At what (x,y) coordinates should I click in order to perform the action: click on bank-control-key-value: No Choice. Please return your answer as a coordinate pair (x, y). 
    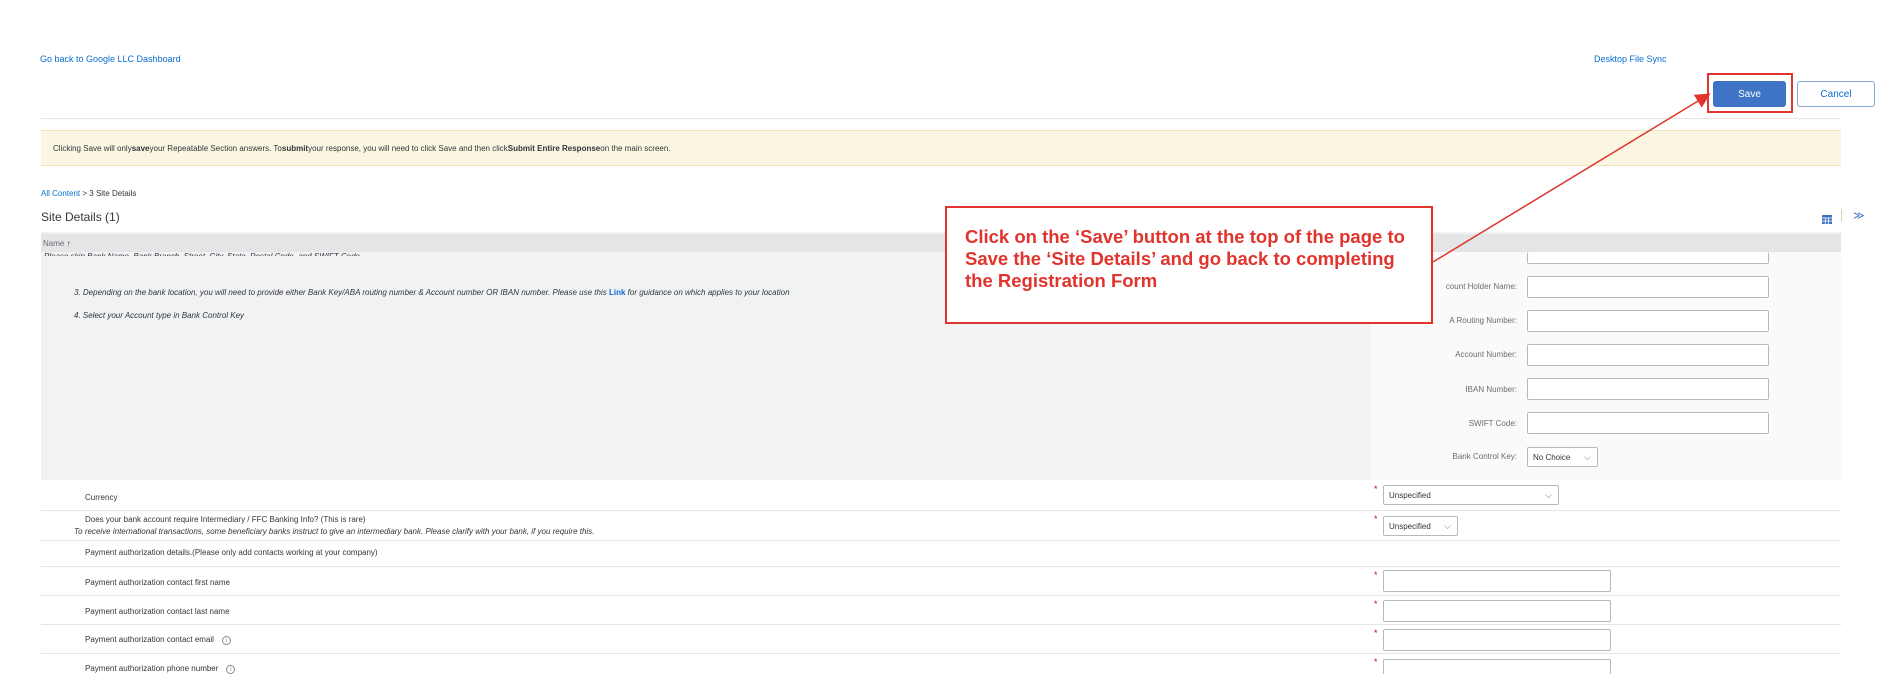
    Looking at the image, I should click on (1552, 457).